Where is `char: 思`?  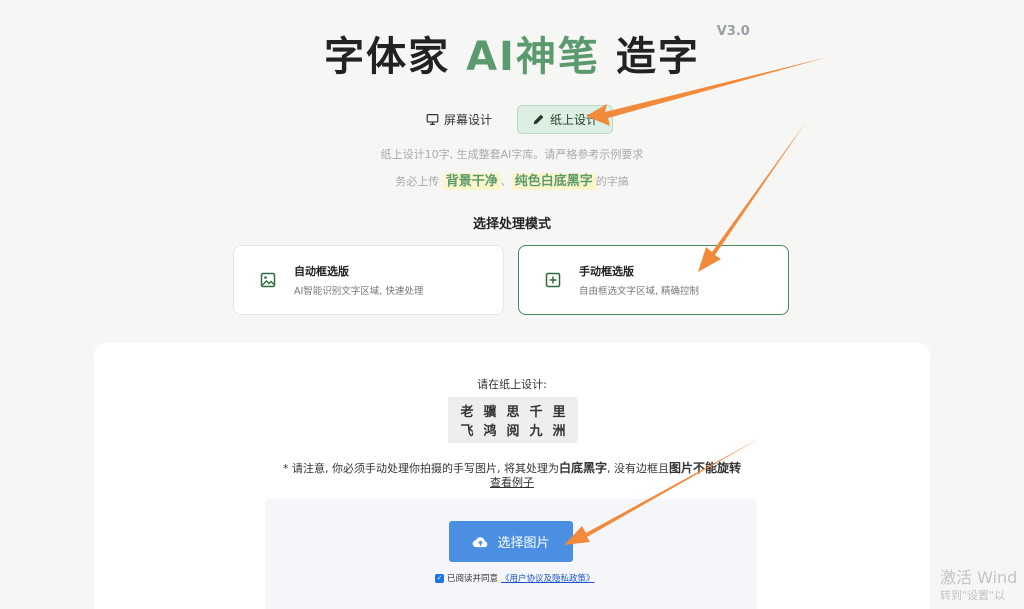
char: 思 is located at coordinates (513, 412).